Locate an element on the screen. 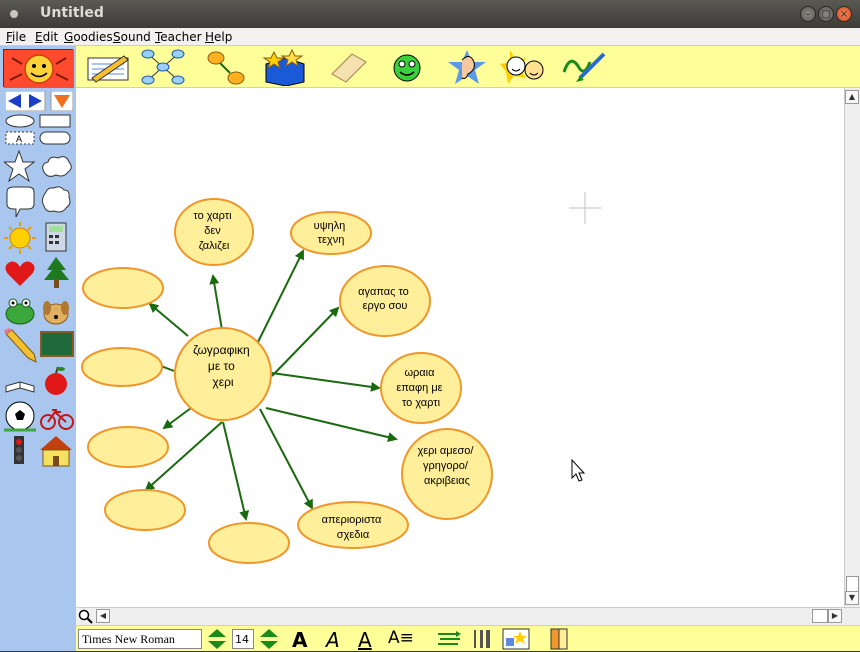 The height and width of the screenshot is (652, 860). node-n10 is located at coordinates (122, 367).